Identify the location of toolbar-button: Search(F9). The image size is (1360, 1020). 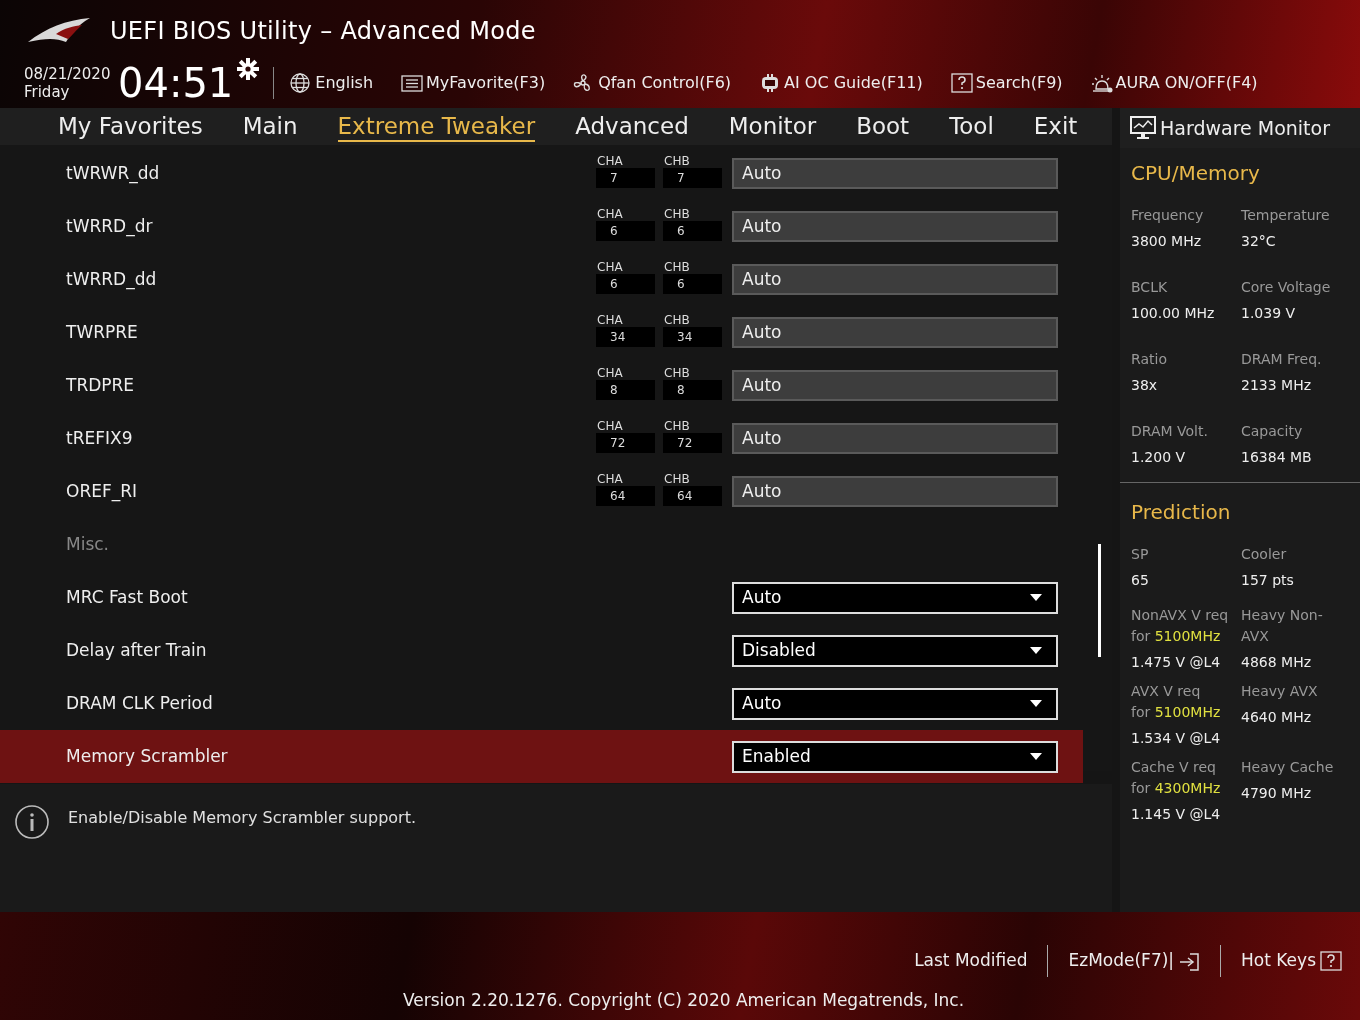
(1006, 83).